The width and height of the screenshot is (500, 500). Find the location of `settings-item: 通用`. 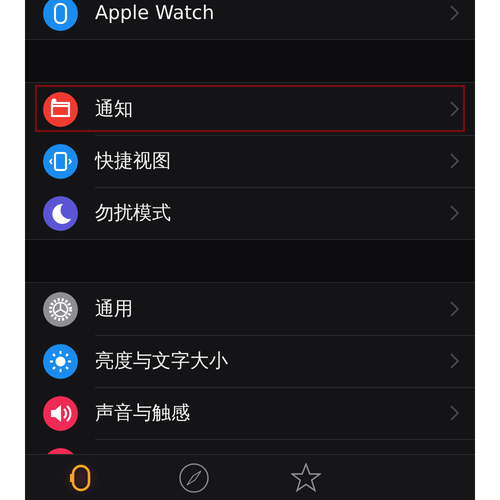

settings-item: 通用 is located at coordinates (272, 309).